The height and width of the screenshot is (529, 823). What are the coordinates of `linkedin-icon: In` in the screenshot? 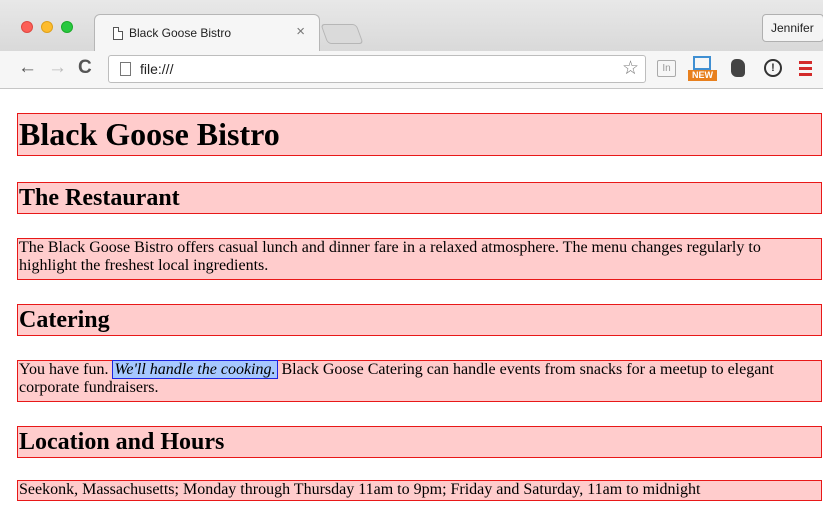 It's located at (666, 68).